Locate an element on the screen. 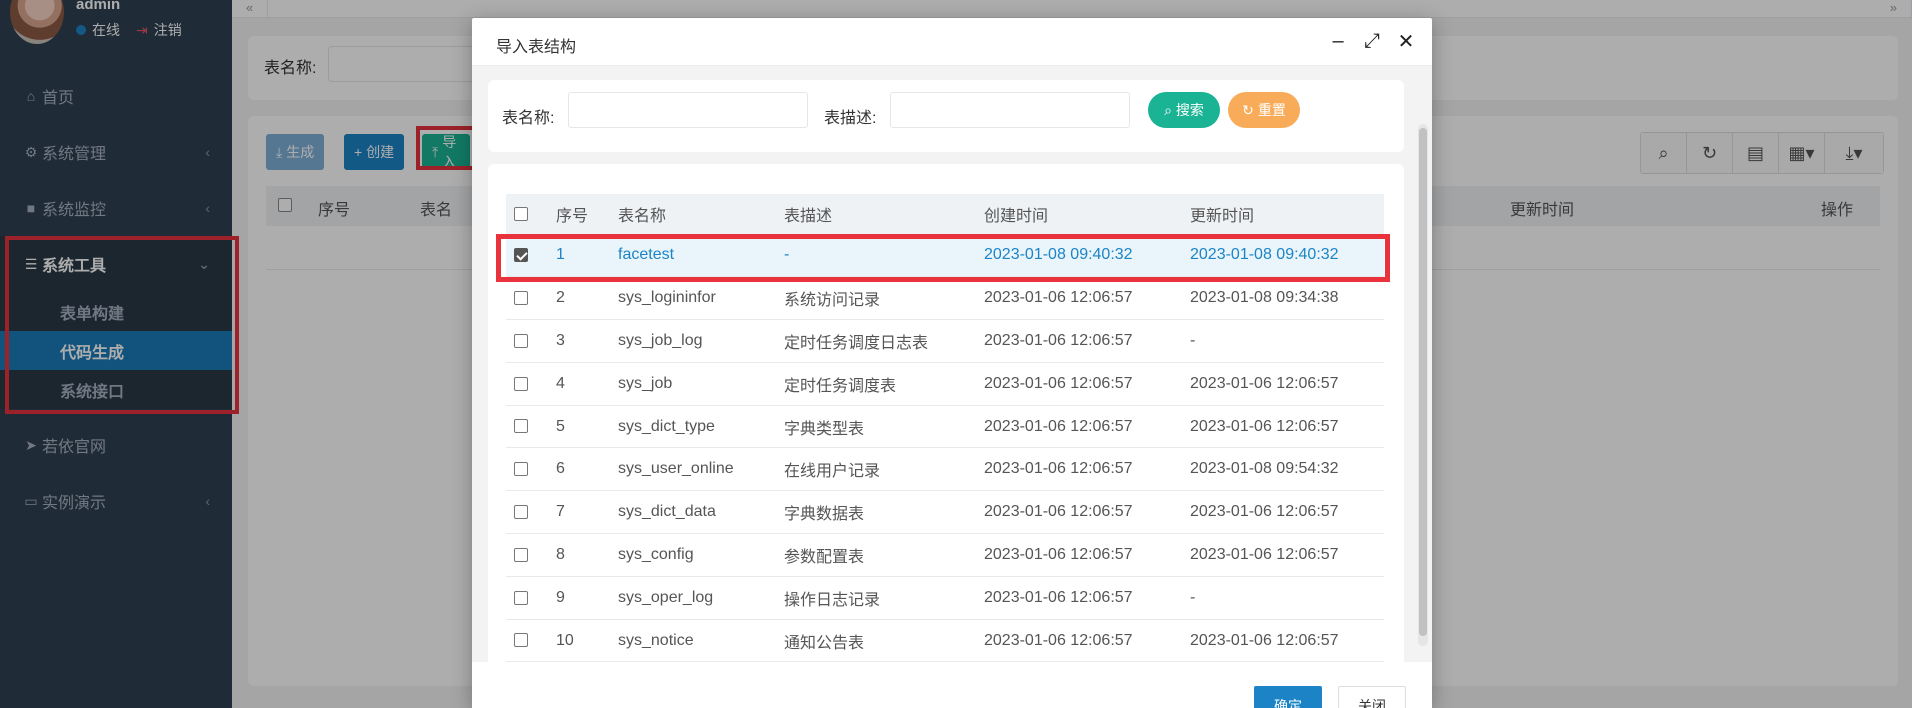 The width and height of the screenshot is (1912, 708). dialog-scrollbar is located at coordinates (1423, 385).